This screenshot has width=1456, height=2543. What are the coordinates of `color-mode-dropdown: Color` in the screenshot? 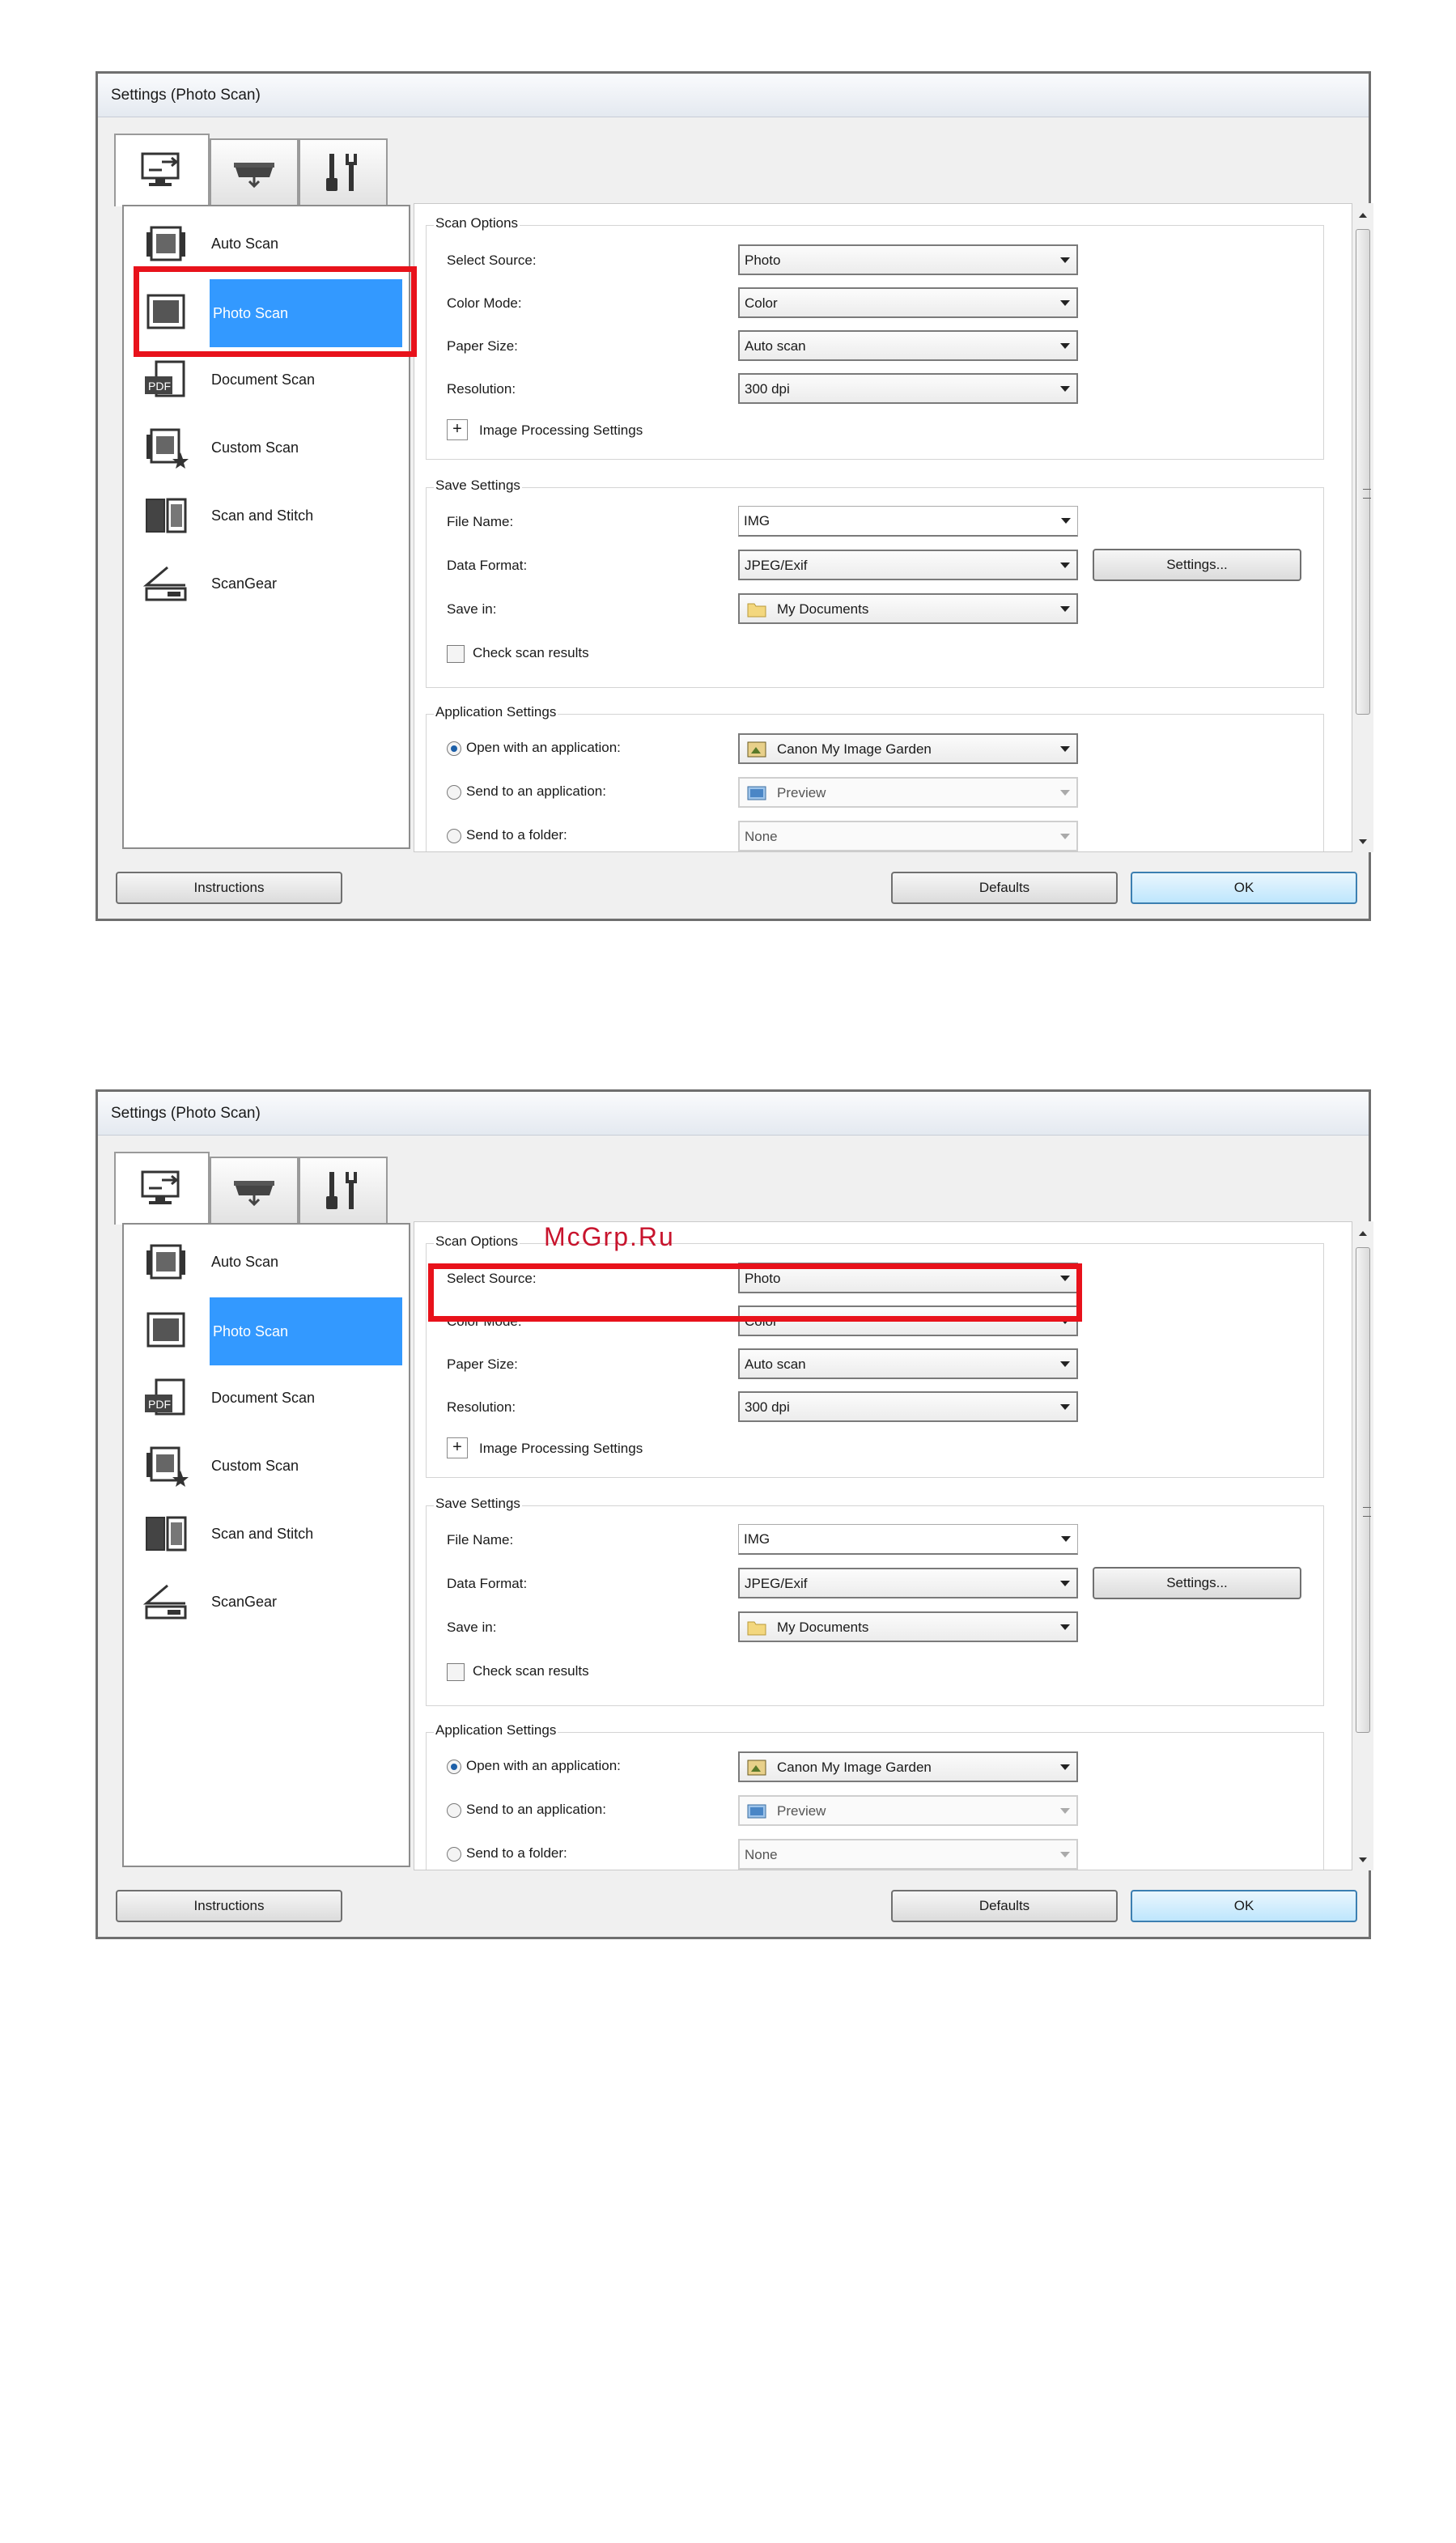 It's located at (908, 303).